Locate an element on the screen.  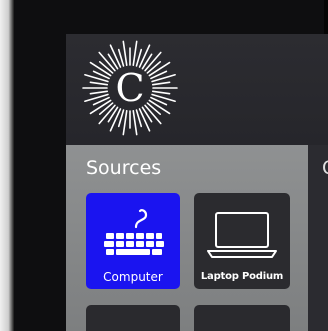
circle-icon is located at coordinates (242, 318).